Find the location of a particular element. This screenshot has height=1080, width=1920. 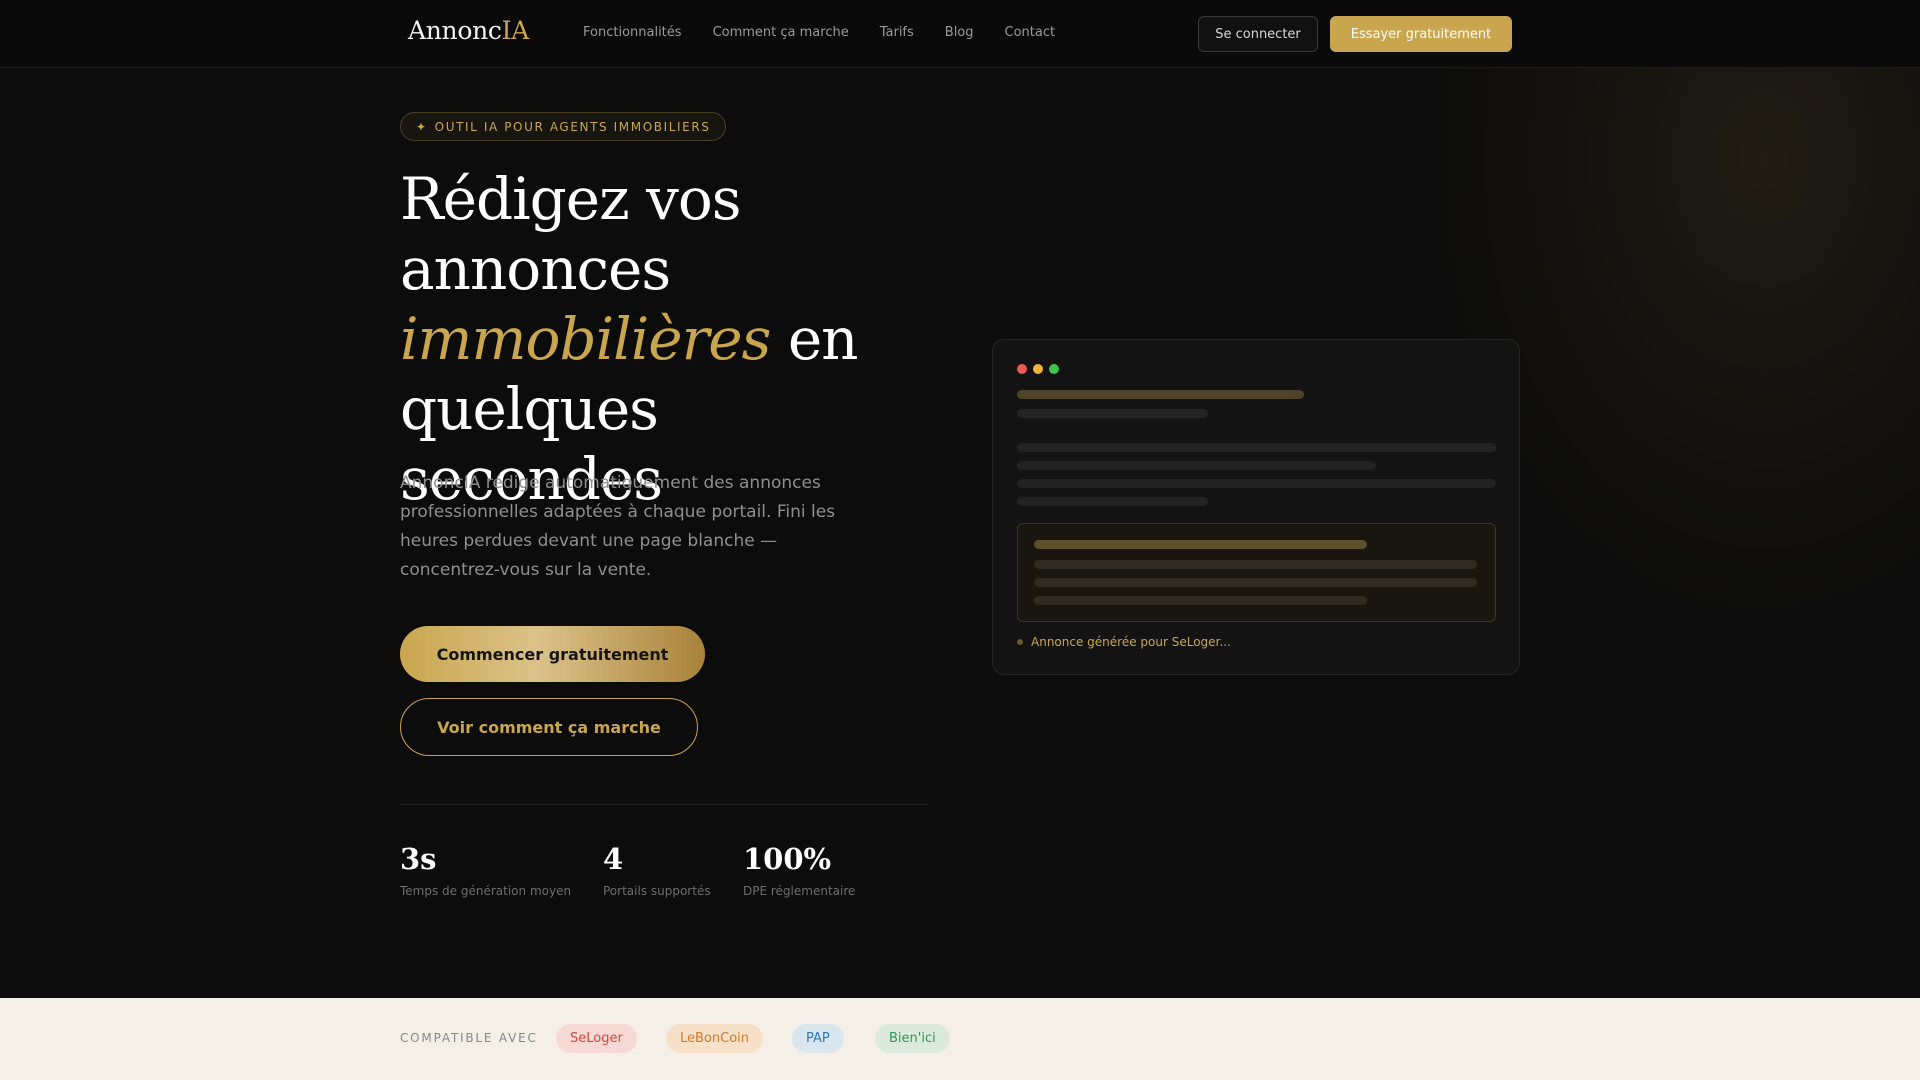

logo-accent: IA is located at coordinates (515, 30).